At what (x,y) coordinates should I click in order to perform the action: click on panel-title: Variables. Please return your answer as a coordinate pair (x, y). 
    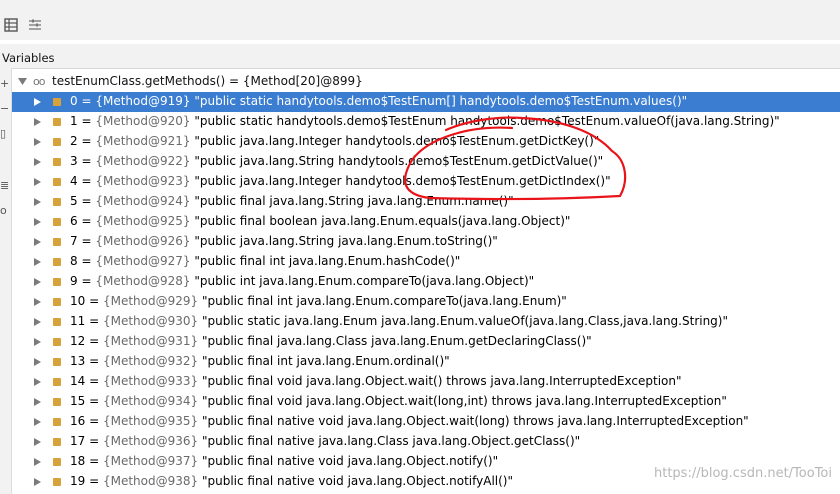
    Looking at the image, I should click on (28, 58).